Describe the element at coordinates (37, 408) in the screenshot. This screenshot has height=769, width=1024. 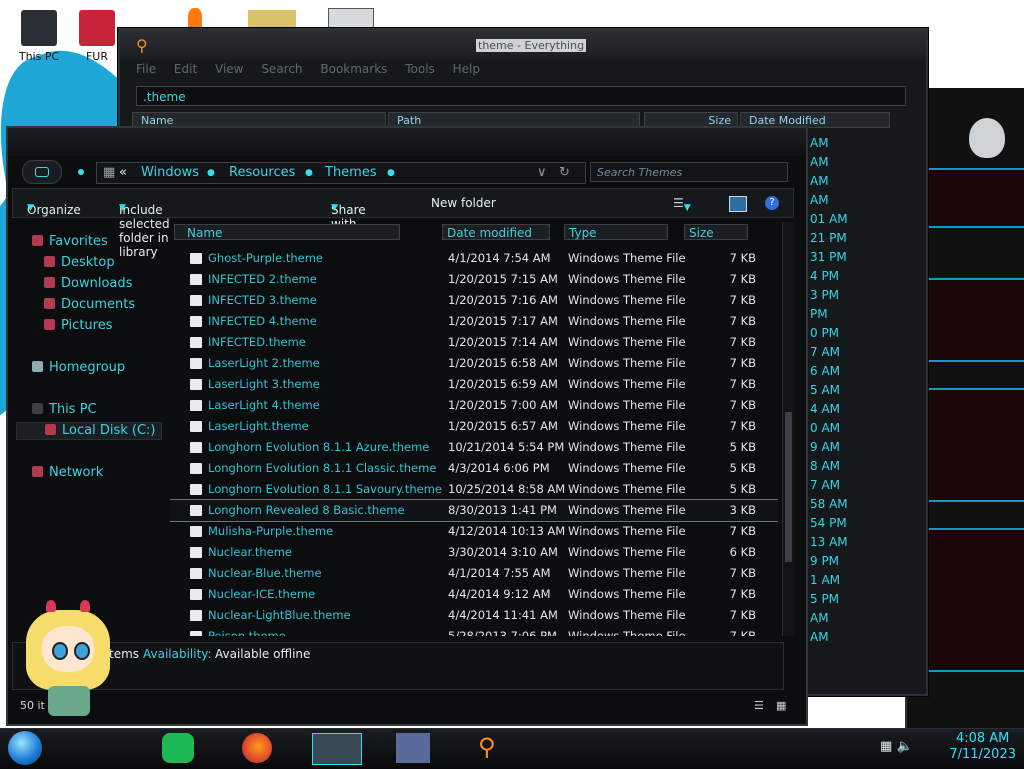
I see `computer-icon` at that location.